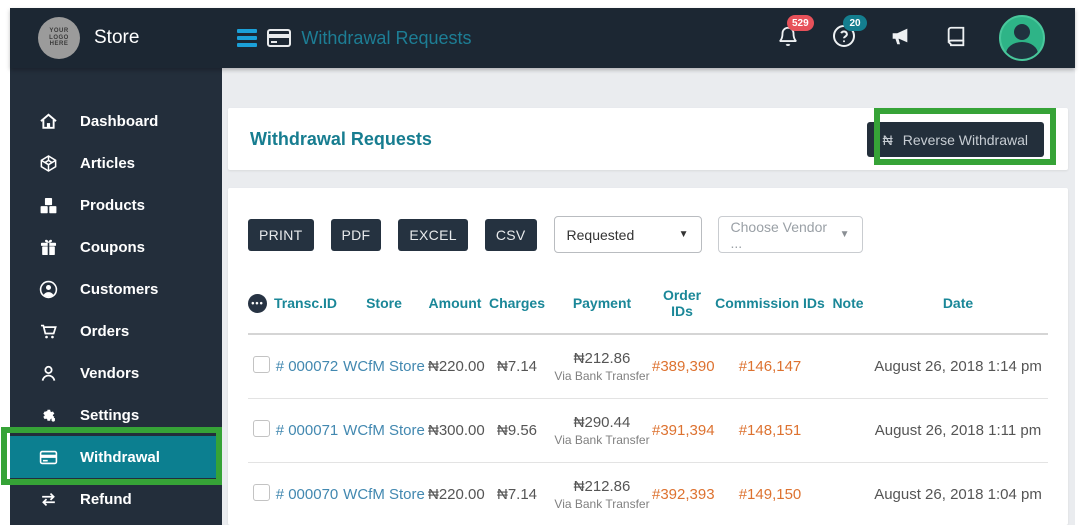 The image size is (1088, 525). Describe the element at coordinates (384, 306) in the screenshot. I see `col-store: Store` at that location.